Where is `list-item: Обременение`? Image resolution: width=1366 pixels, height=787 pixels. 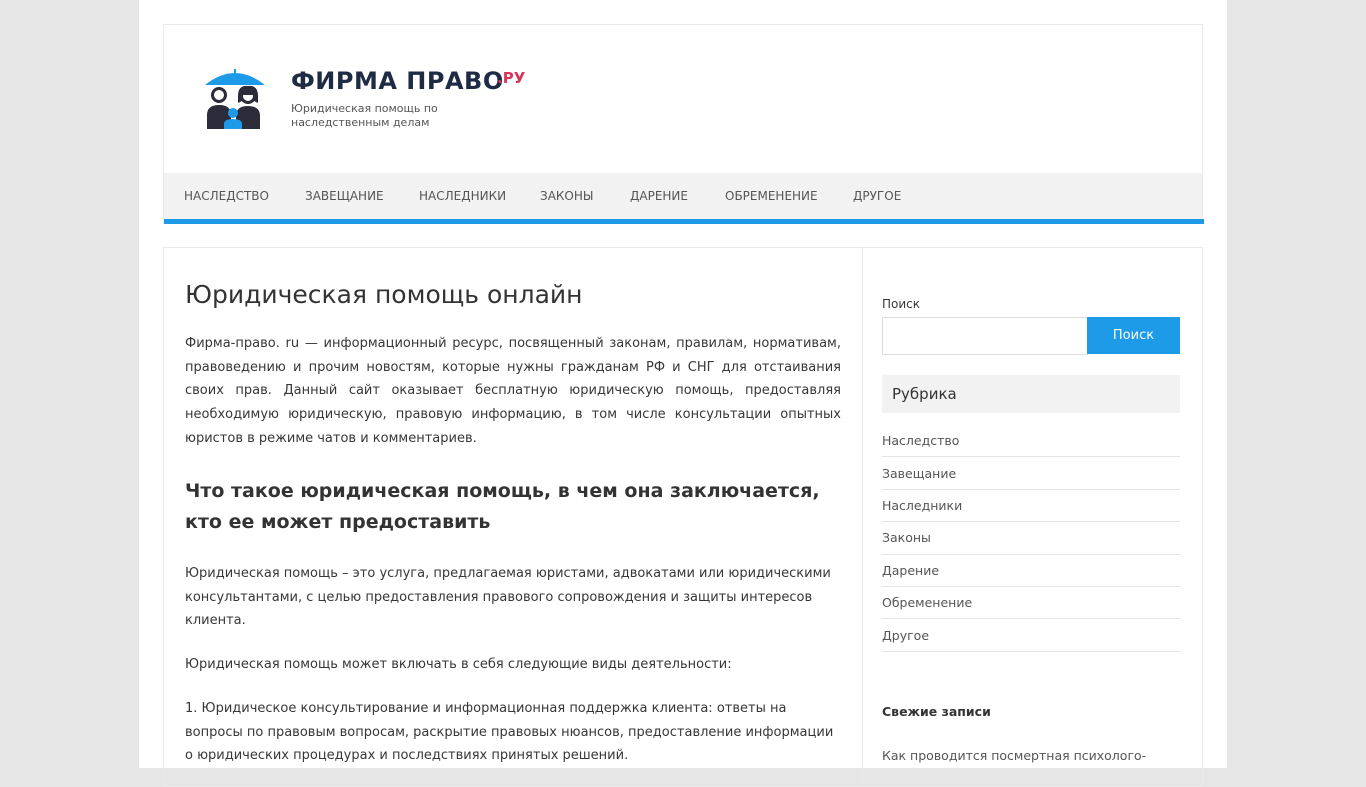 list-item: Обременение is located at coordinates (1031, 603).